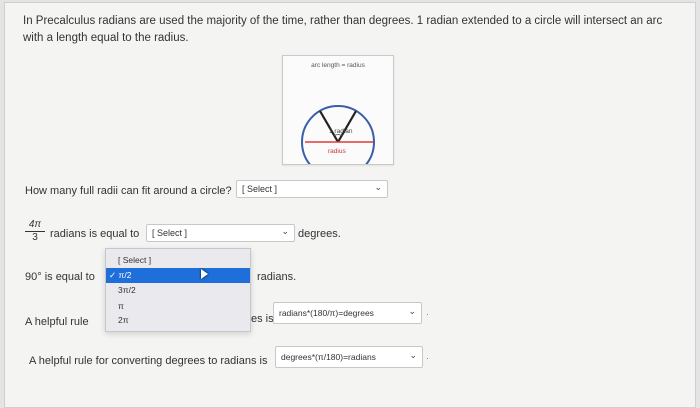 Image resolution: width=700 pixels, height=408 pixels. Describe the element at coordinates (262, 319) in the screenshot. I see `question-4-mid: es is` at that location.